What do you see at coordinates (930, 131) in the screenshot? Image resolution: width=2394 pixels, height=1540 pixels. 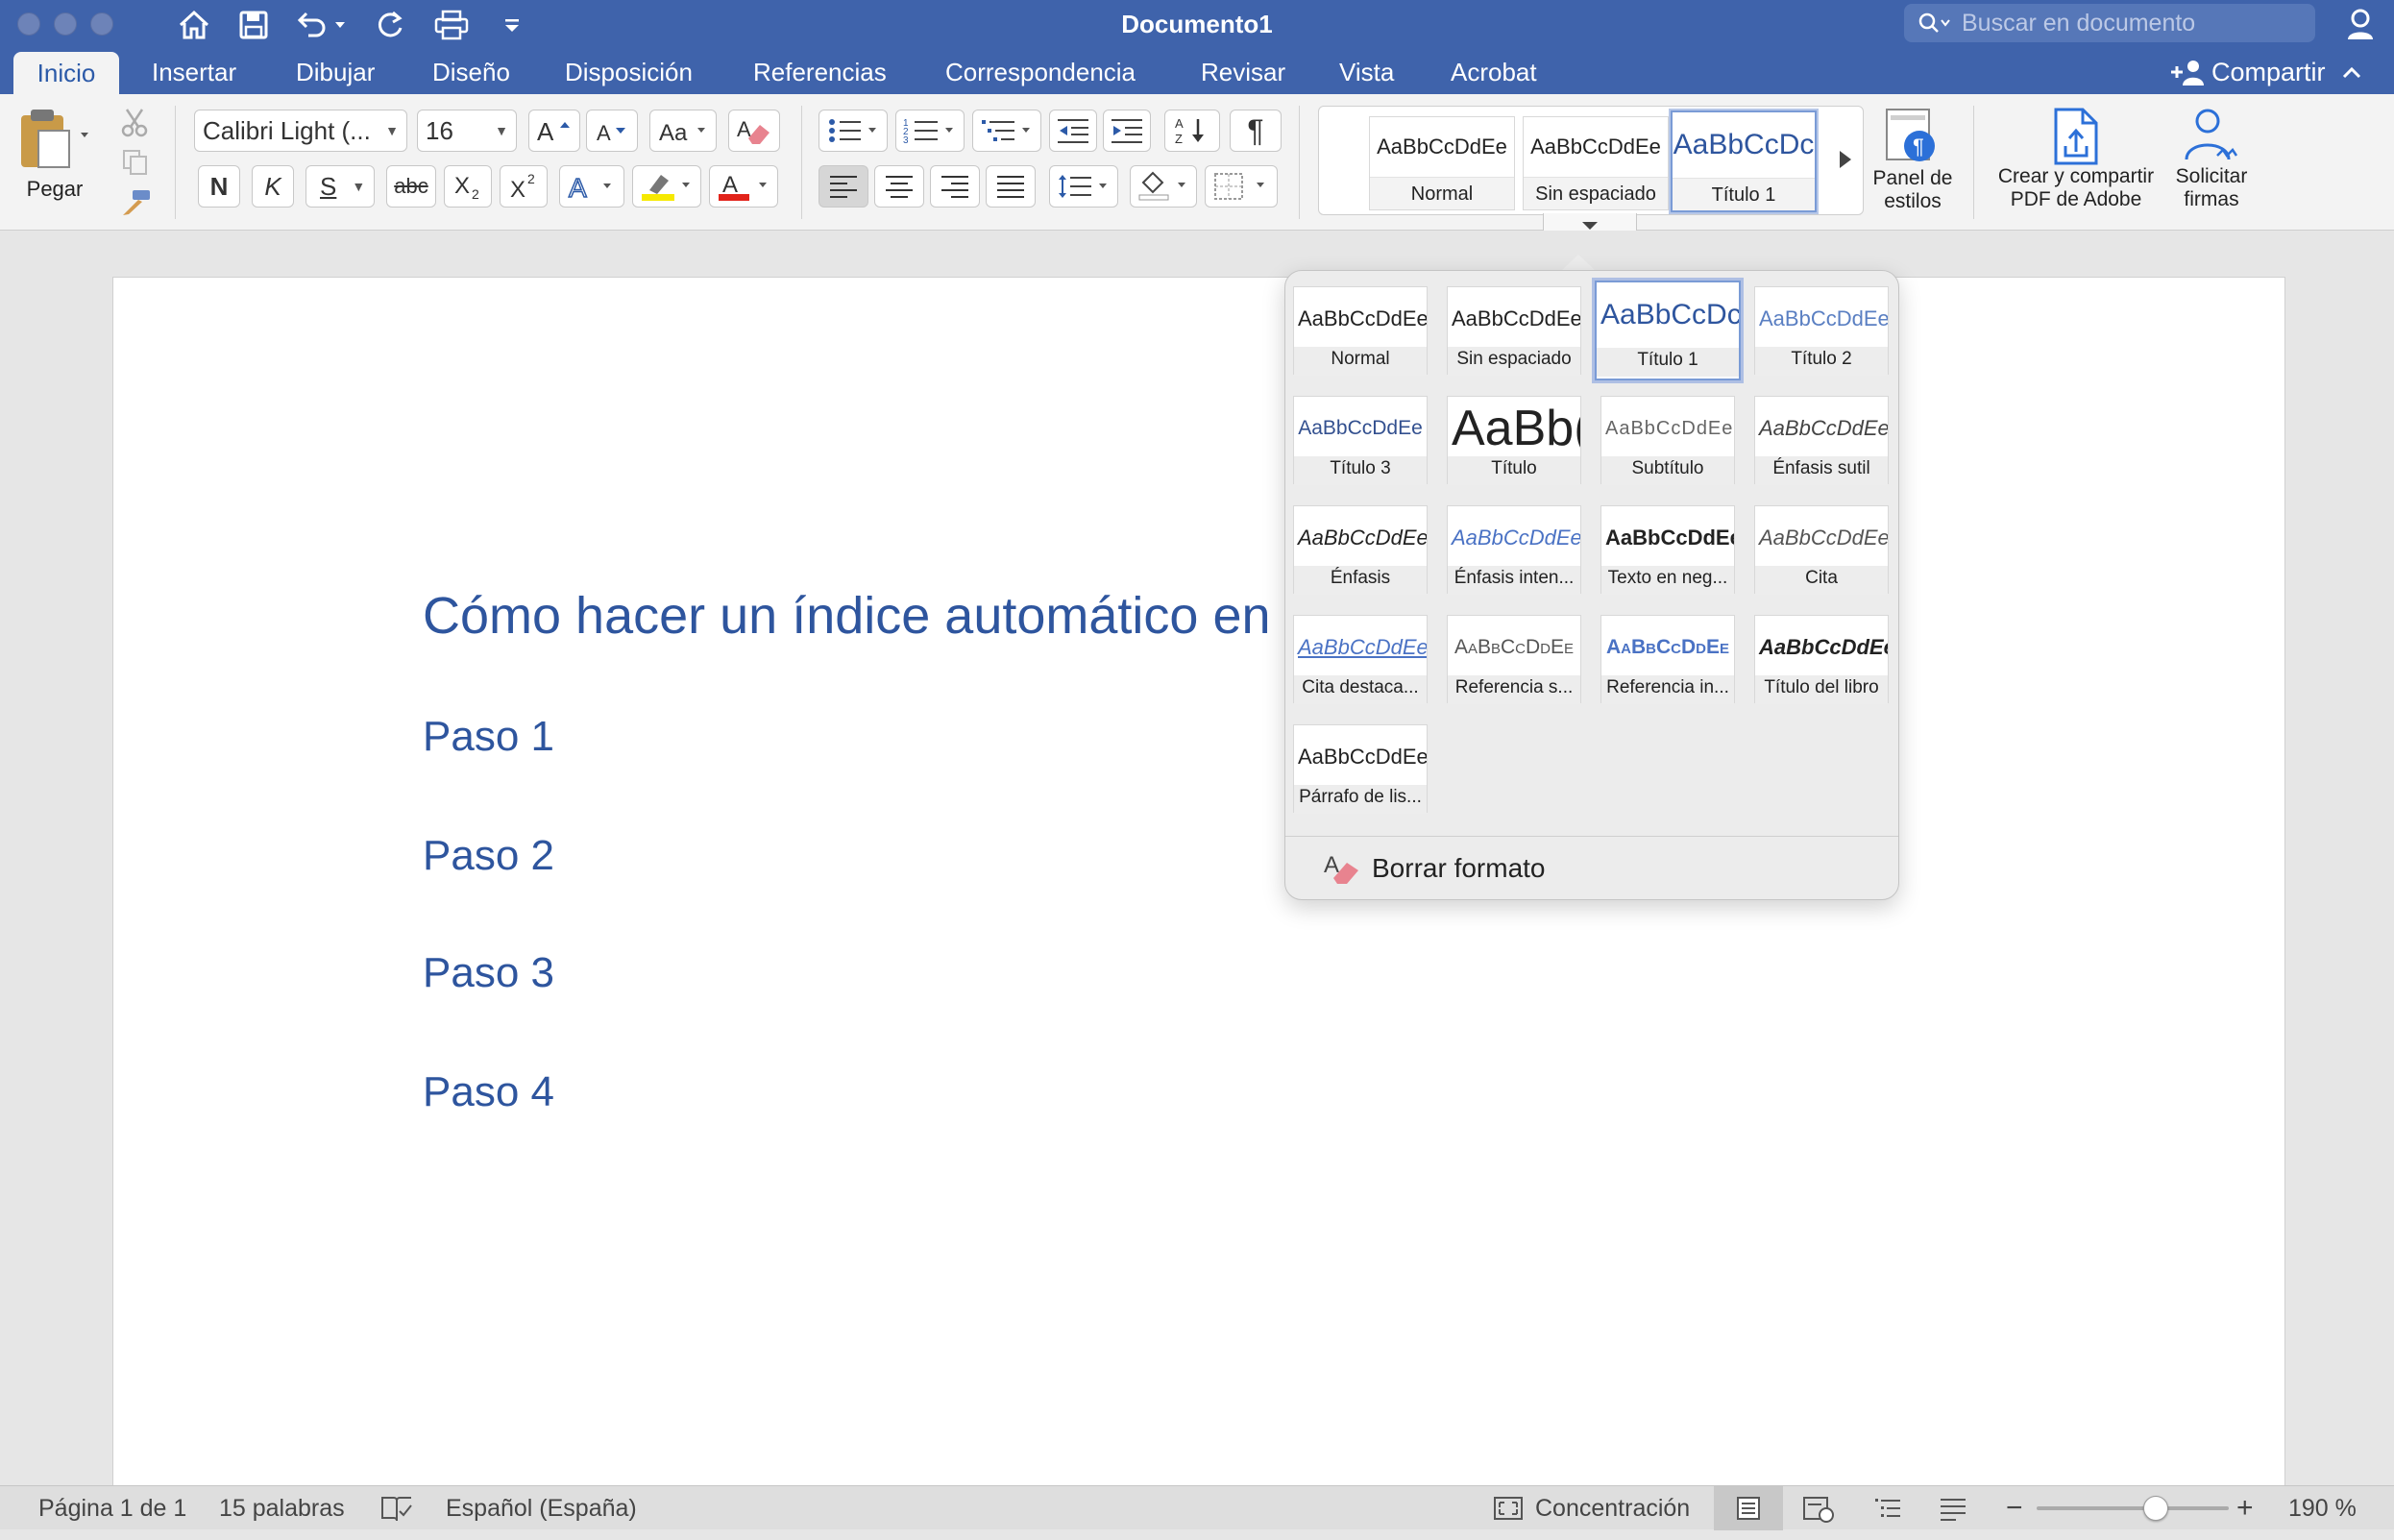 I see `numbering-button: 123` at bounding box center [930, 131].